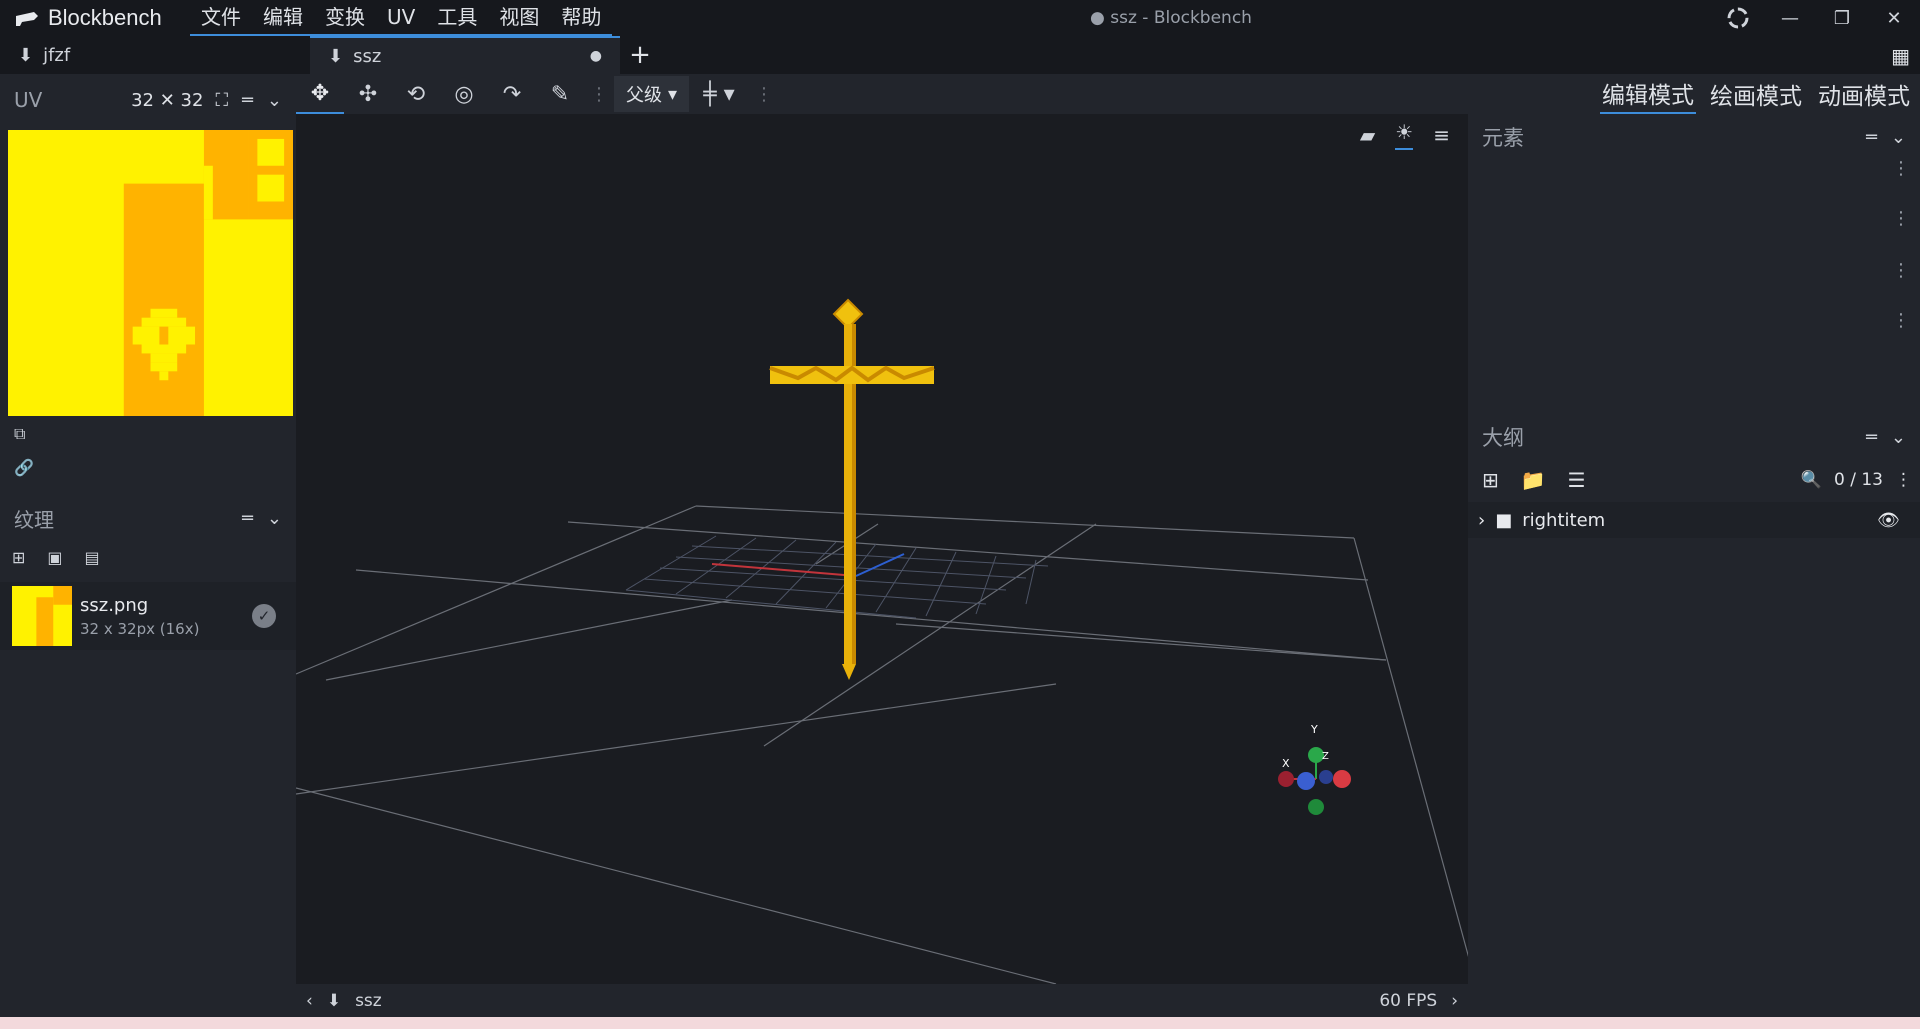  What do you see at coordinates (150, 273) in the screenshot?
I see `uv-editor-canvas` at bounding box center [150, 273].